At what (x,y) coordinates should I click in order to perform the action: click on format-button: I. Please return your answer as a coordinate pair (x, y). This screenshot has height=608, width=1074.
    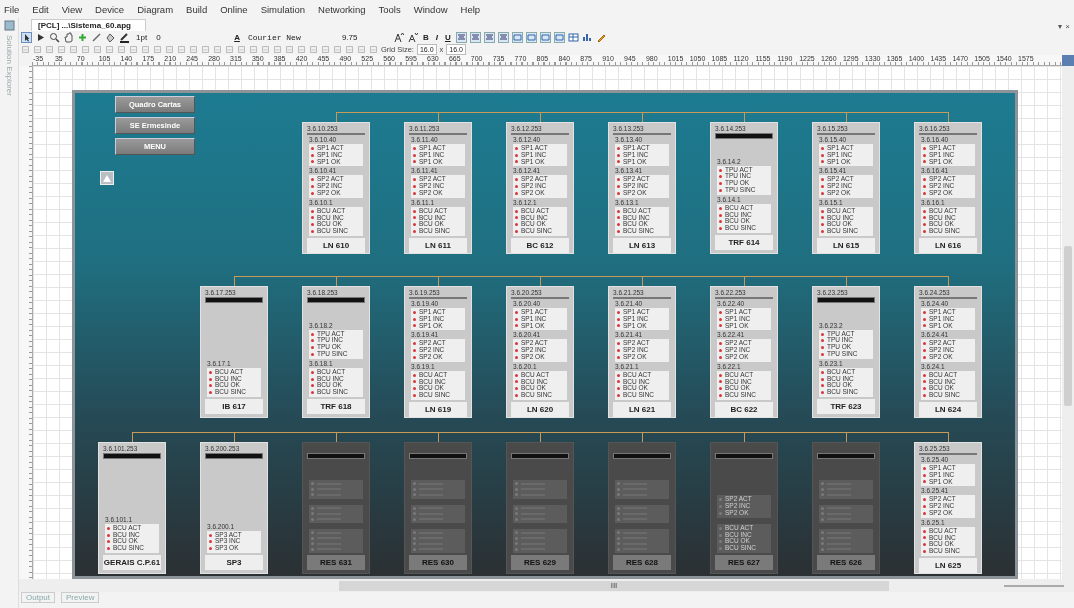
    Looking at the image, I should click on (436, 37).